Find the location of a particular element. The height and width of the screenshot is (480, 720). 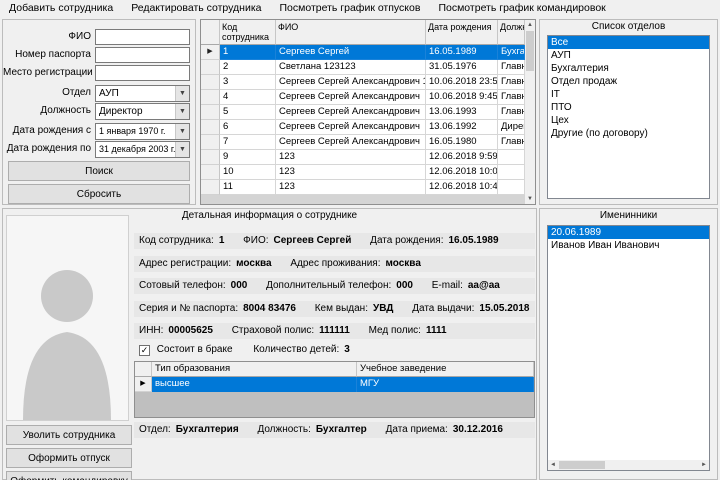

cell-position: Бухгалтер is located at coordinates (511, 52).